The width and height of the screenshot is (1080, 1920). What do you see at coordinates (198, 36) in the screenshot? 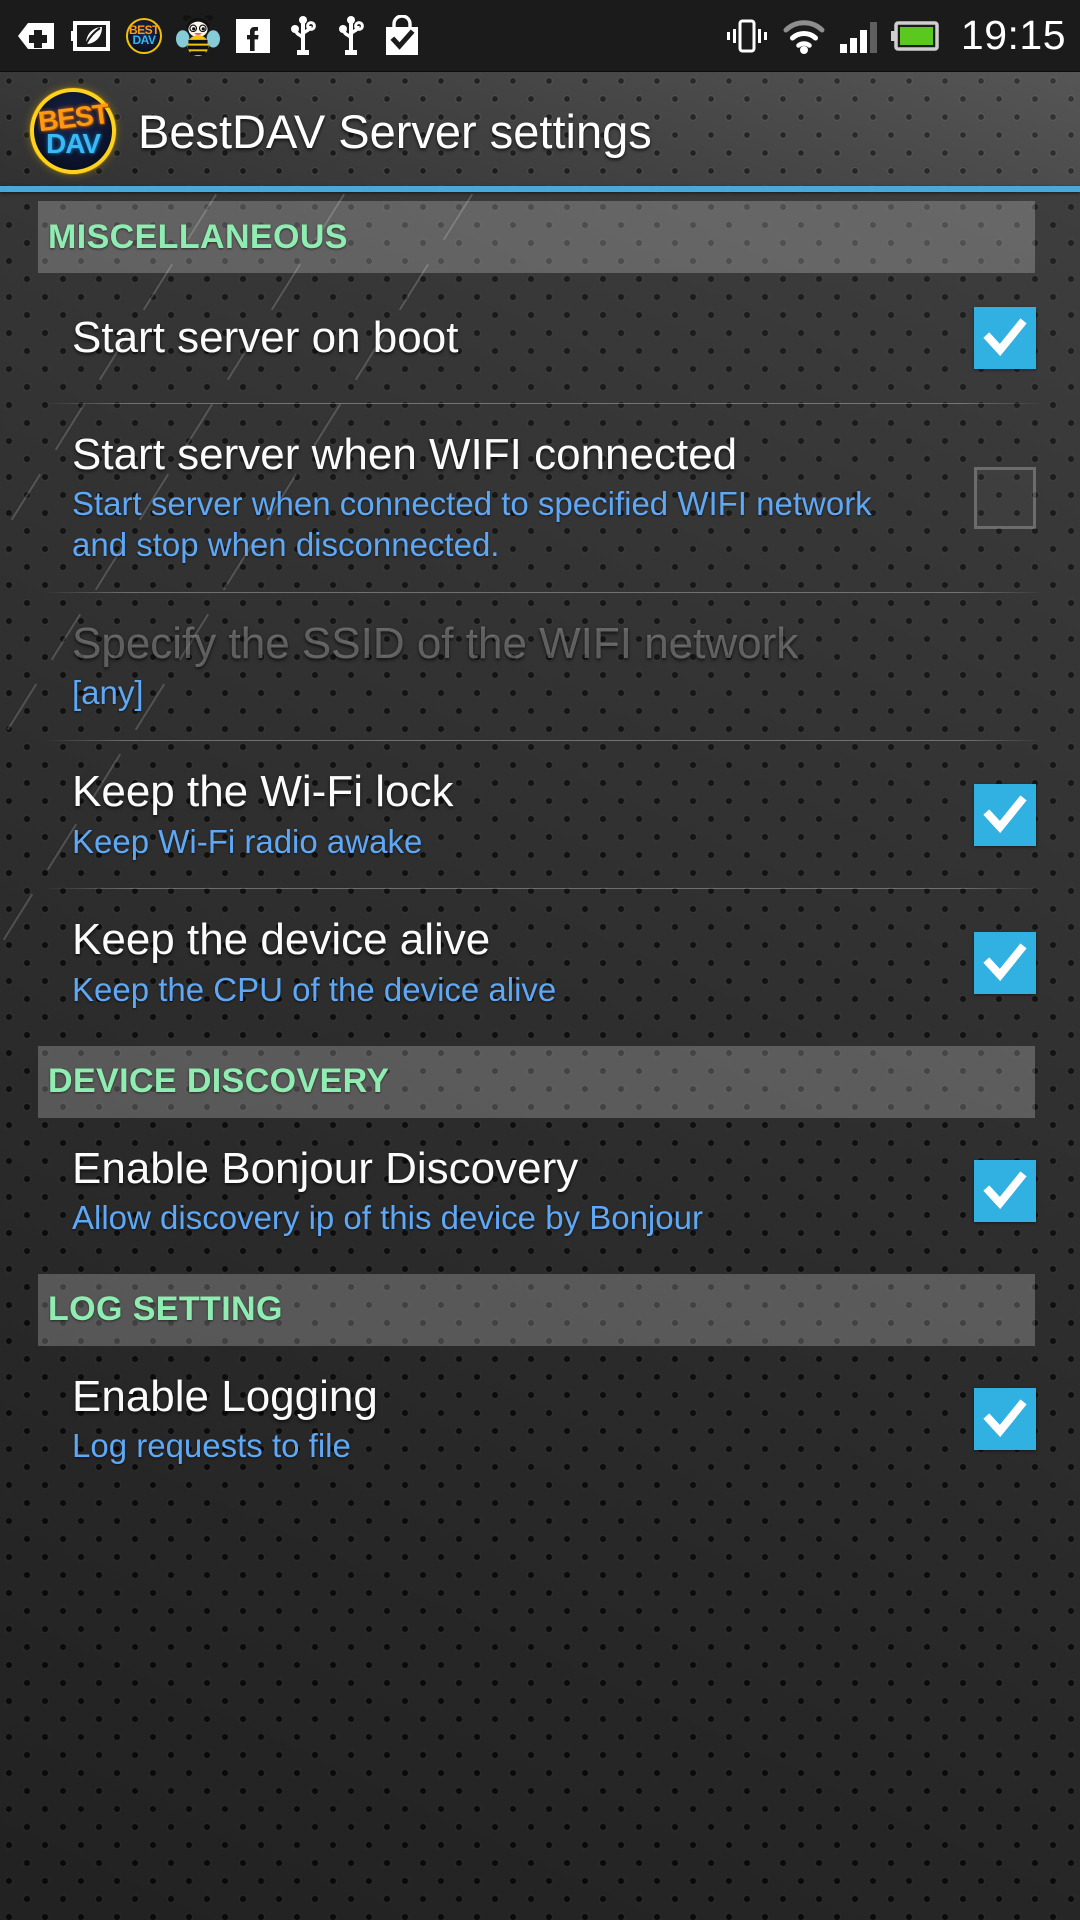
I see `bee-notification-icon` at bounding box center [198, 36].